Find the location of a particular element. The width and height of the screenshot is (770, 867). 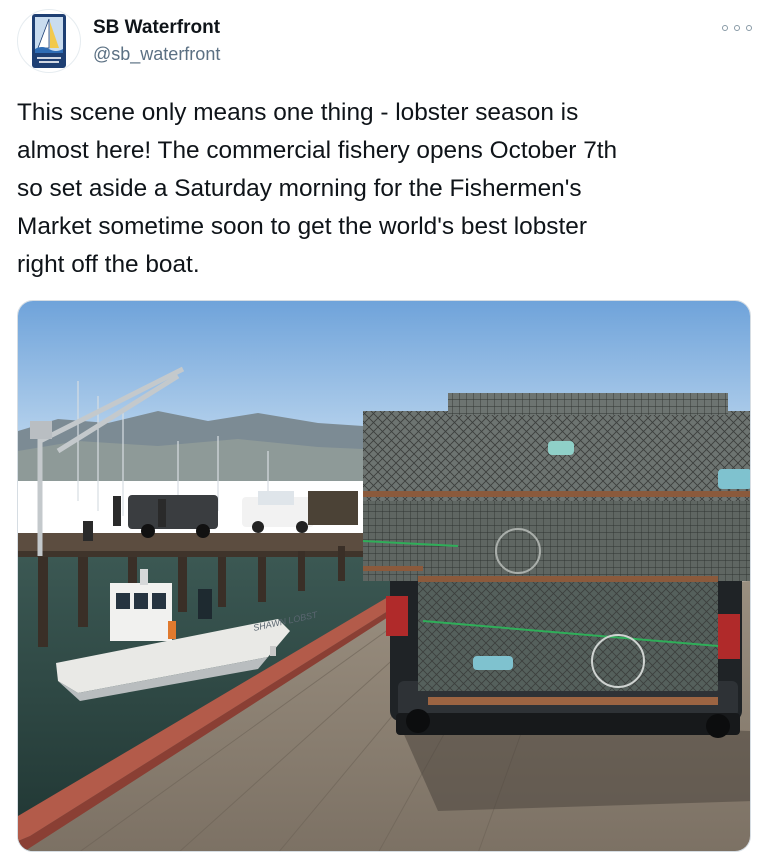

more-options-button is located at coordinates (737, 28).